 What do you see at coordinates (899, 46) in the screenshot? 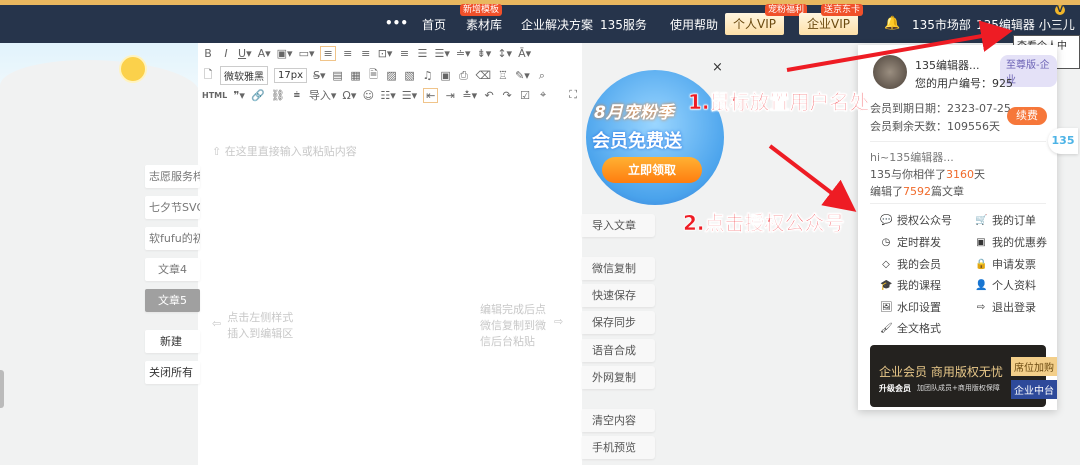
I see `arrow-to-username` at bounding box center [899, 46].